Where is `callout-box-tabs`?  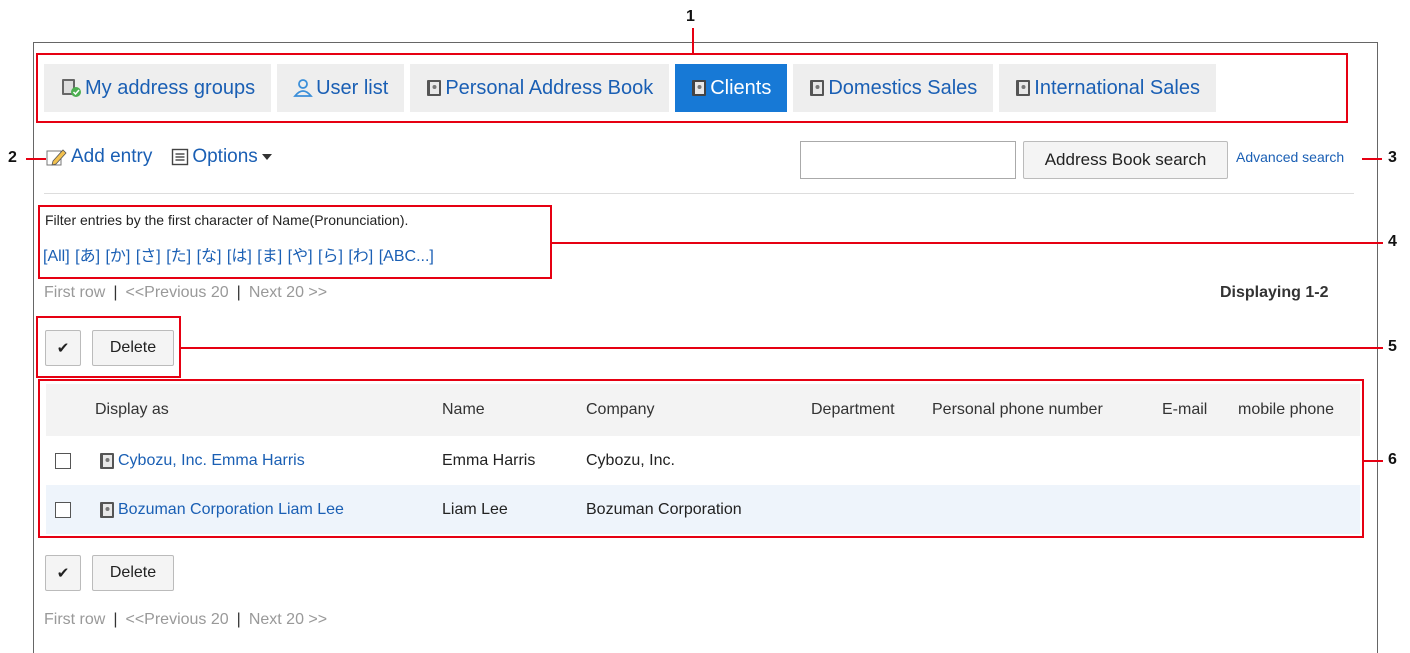
callout-box-tabs is located at coordinates (692, 88).